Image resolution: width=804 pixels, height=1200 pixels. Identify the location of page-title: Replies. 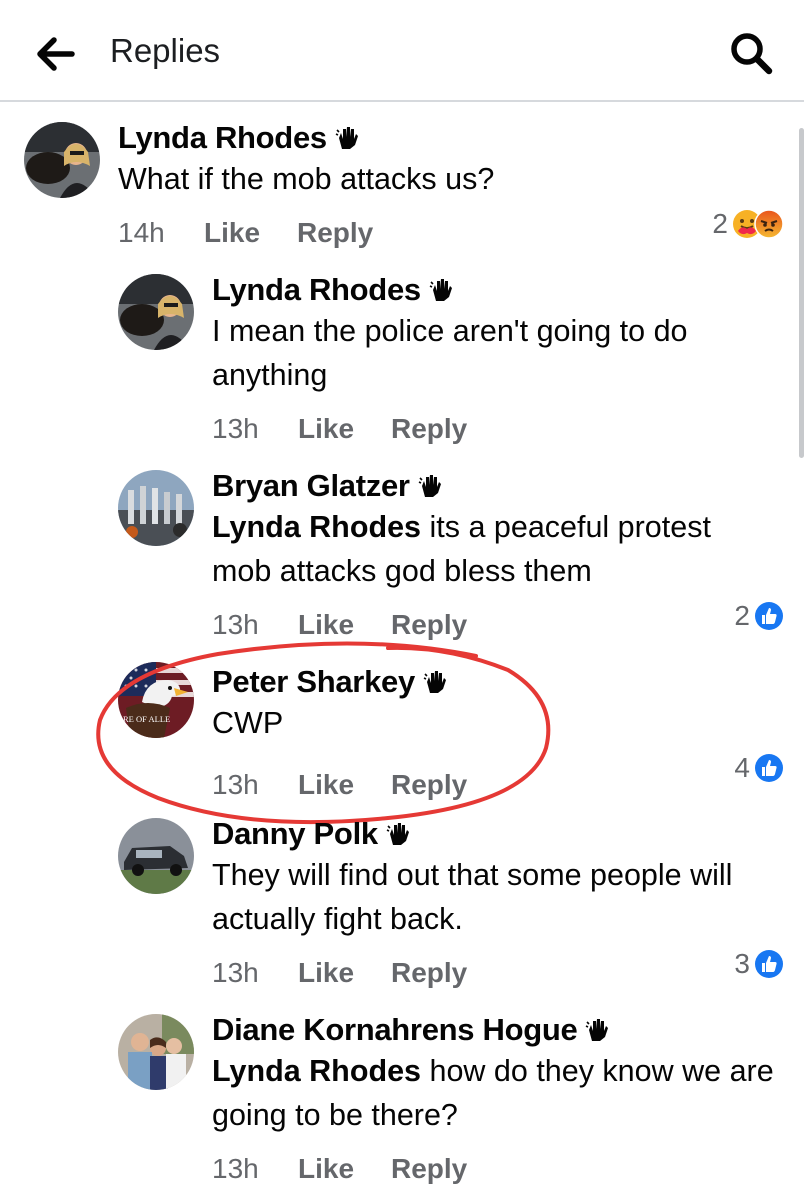
(165, 50).